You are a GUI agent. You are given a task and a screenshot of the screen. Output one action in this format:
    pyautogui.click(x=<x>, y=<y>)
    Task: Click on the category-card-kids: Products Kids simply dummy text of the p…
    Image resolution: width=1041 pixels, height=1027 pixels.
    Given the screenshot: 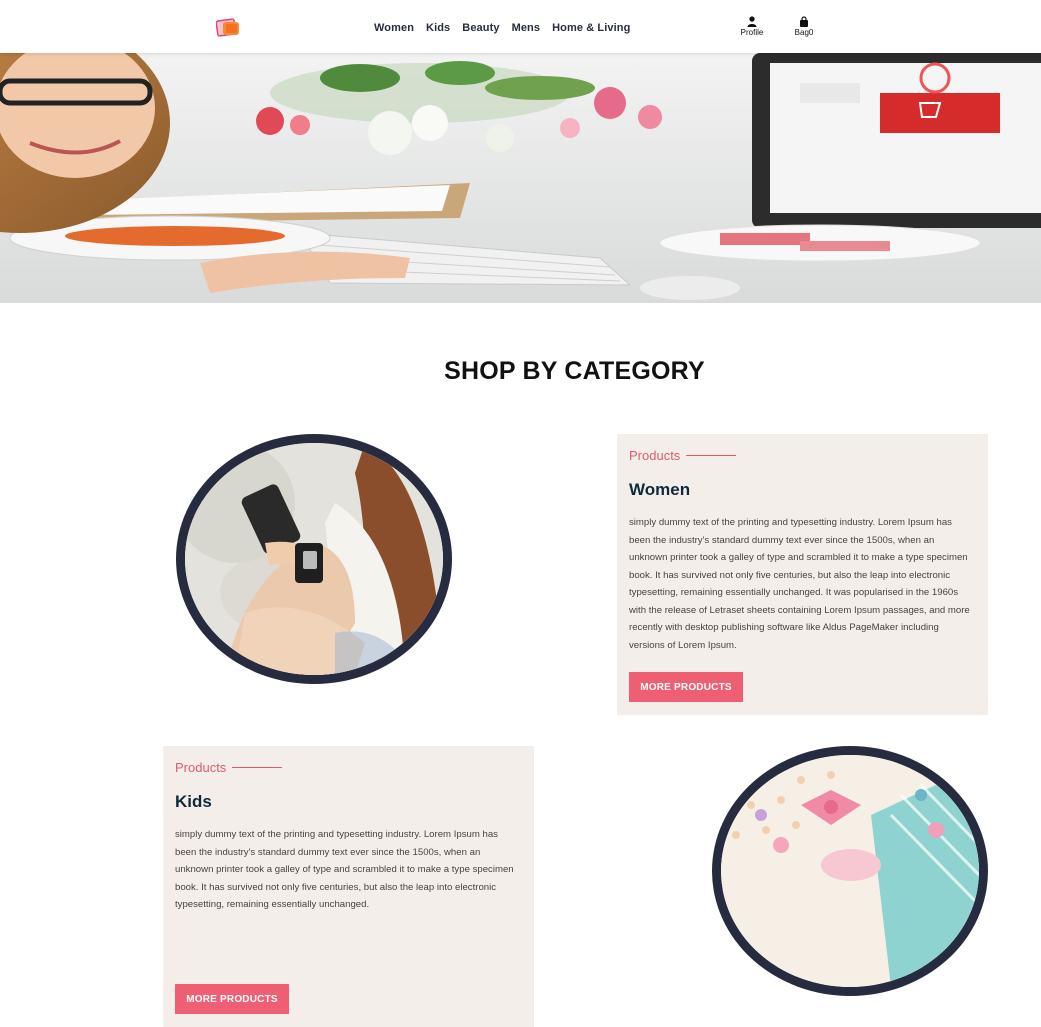 What is the action you would take?
    pyautogui.click(x=348, y=886)
    